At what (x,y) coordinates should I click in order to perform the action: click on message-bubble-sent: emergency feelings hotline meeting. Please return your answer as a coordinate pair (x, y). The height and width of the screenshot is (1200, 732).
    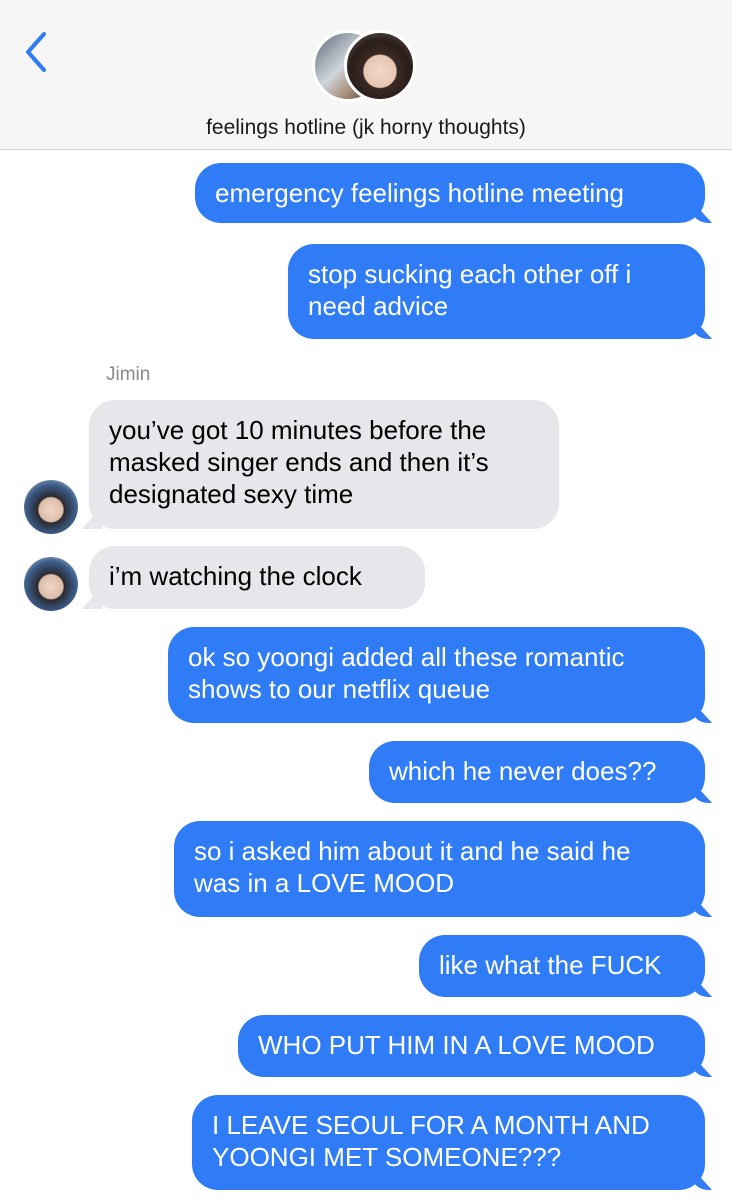
    Looking at the image, I should click on (450, 193).